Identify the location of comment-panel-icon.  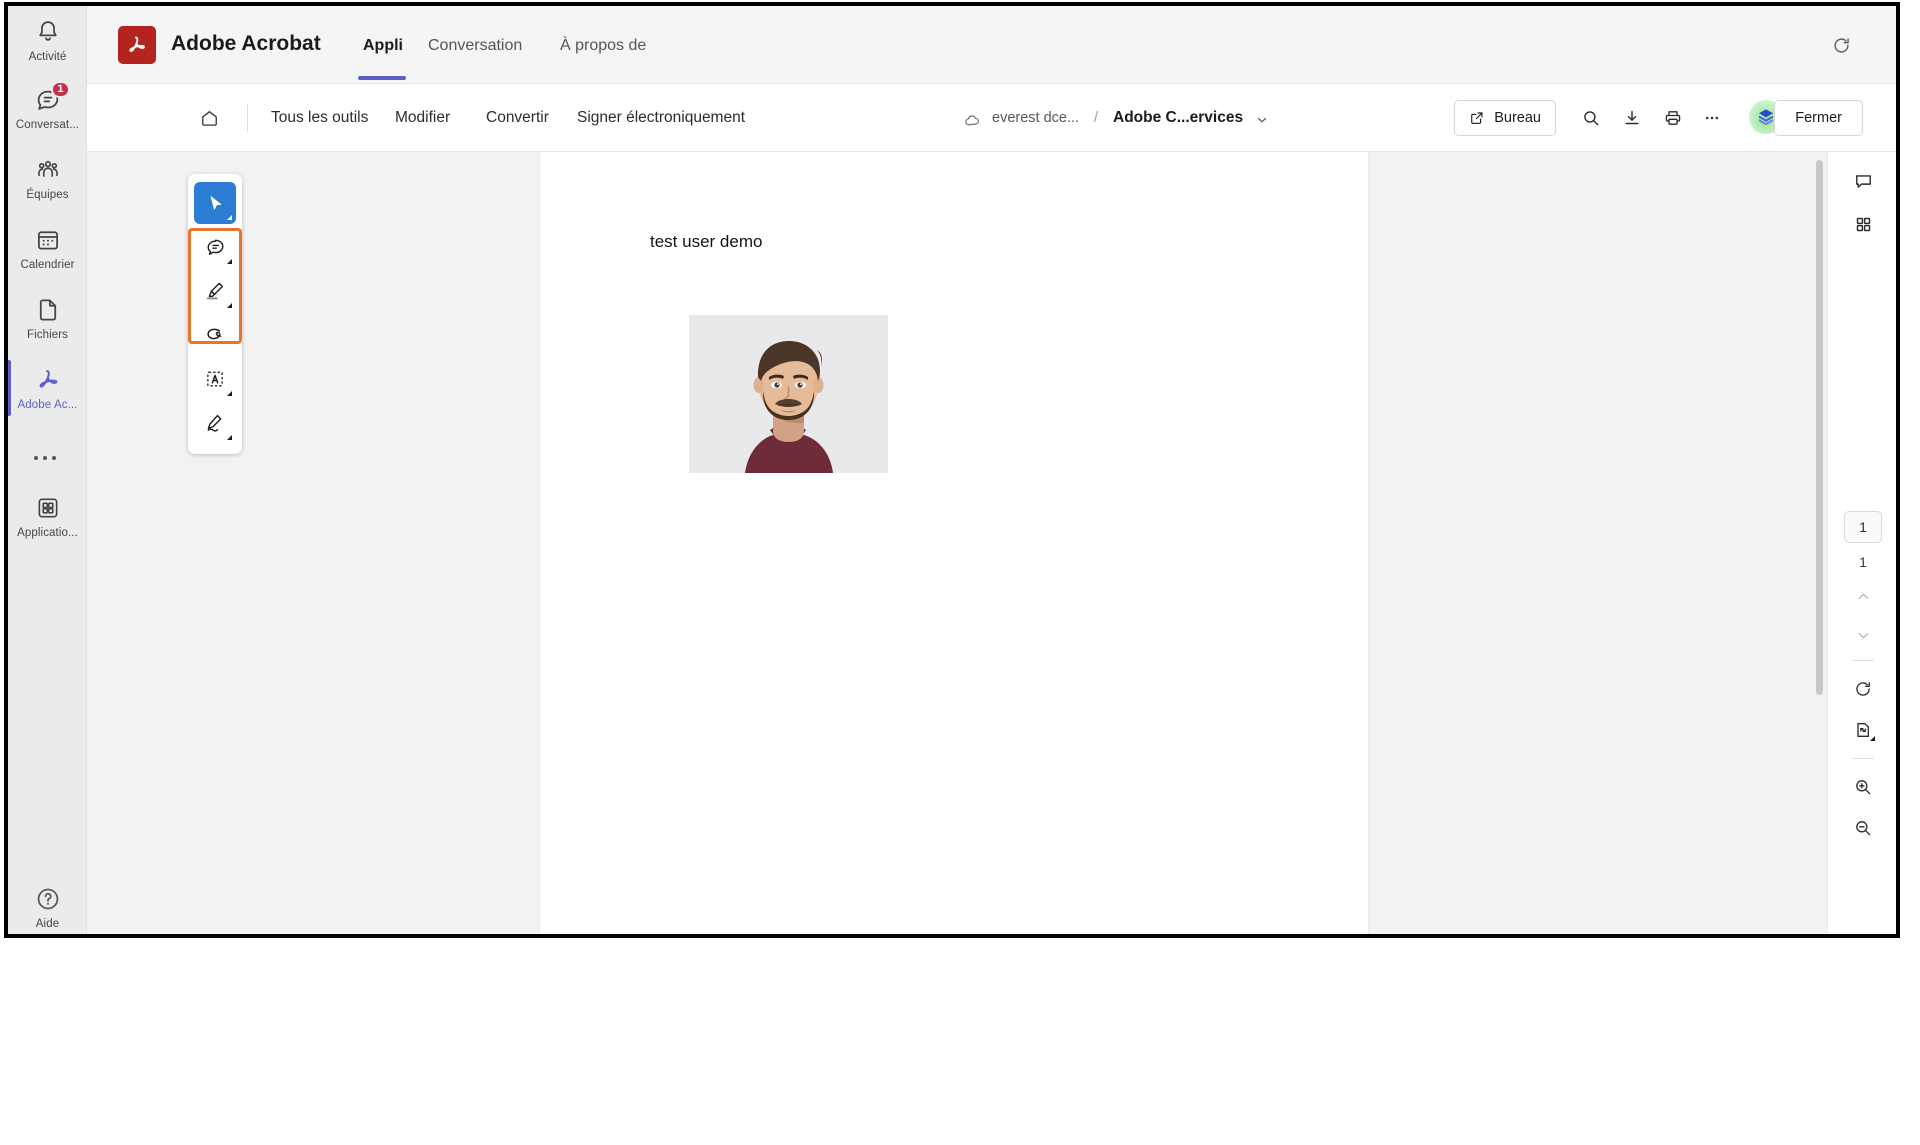
(1863, 181).